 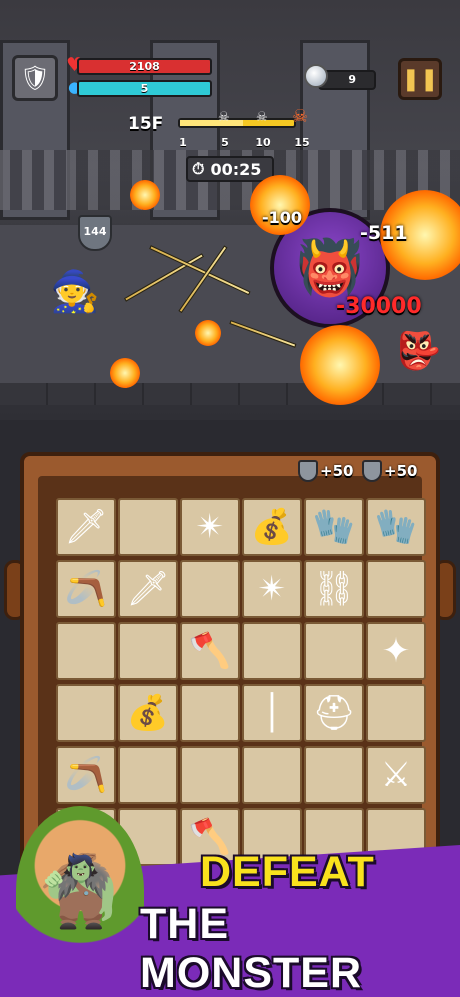 I want to click on explosion-effect, so click(x=340, y=365).